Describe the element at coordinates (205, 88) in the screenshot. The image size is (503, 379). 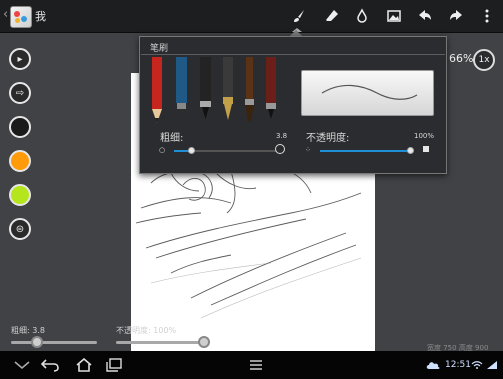
I see `black-marker-option` at that location.